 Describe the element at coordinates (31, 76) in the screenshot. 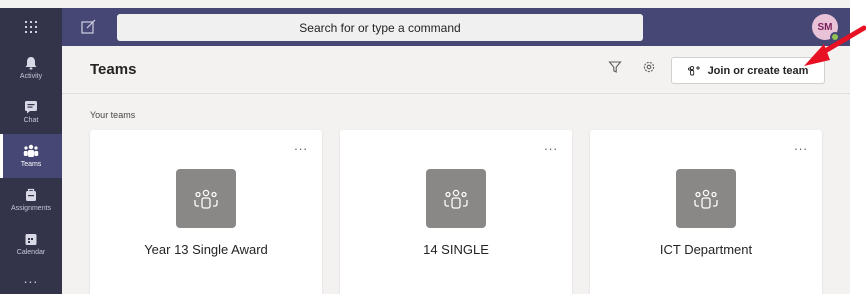

I see `rail-label: Activity` at that location.